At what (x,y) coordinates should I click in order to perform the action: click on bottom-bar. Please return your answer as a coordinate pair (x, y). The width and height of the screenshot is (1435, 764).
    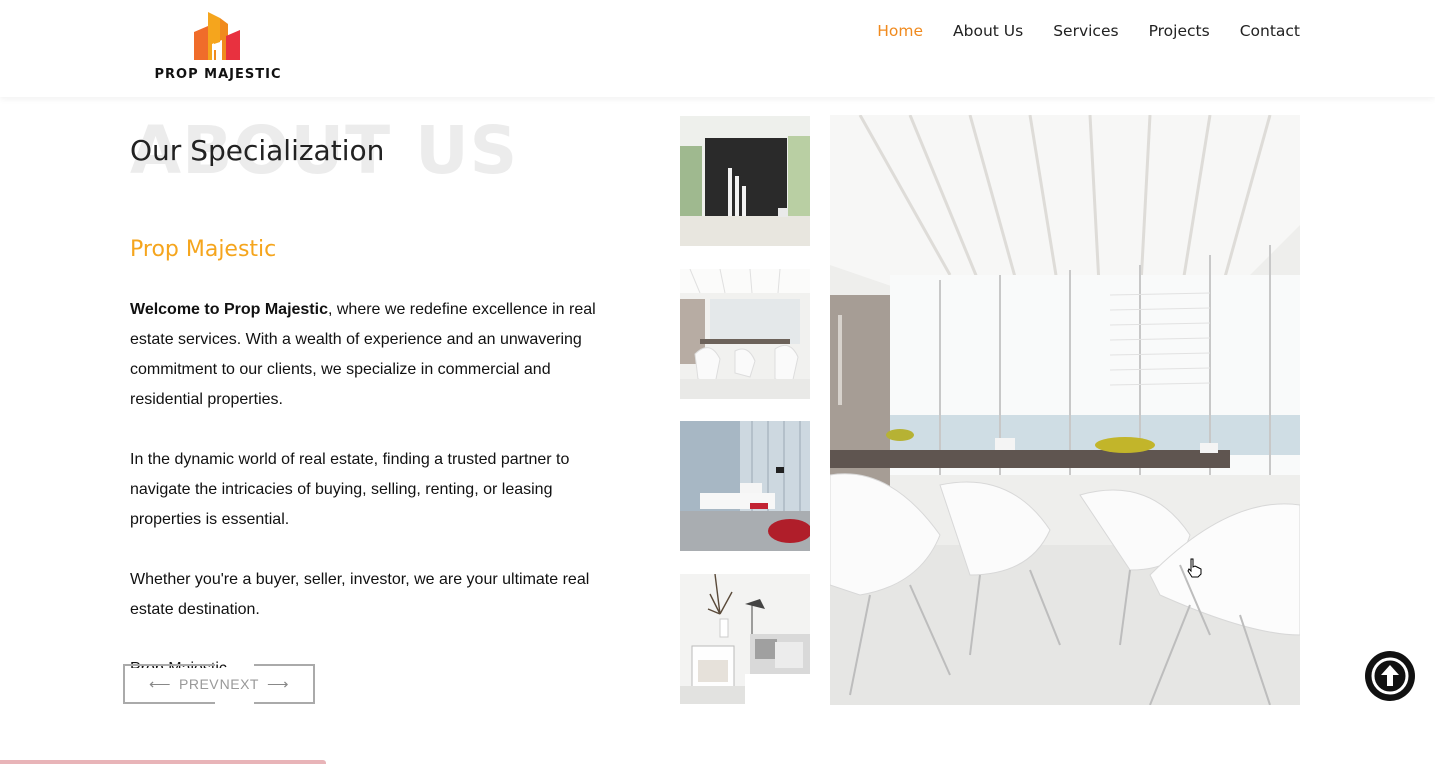
    Looking at the image, I should click on (163, 762).